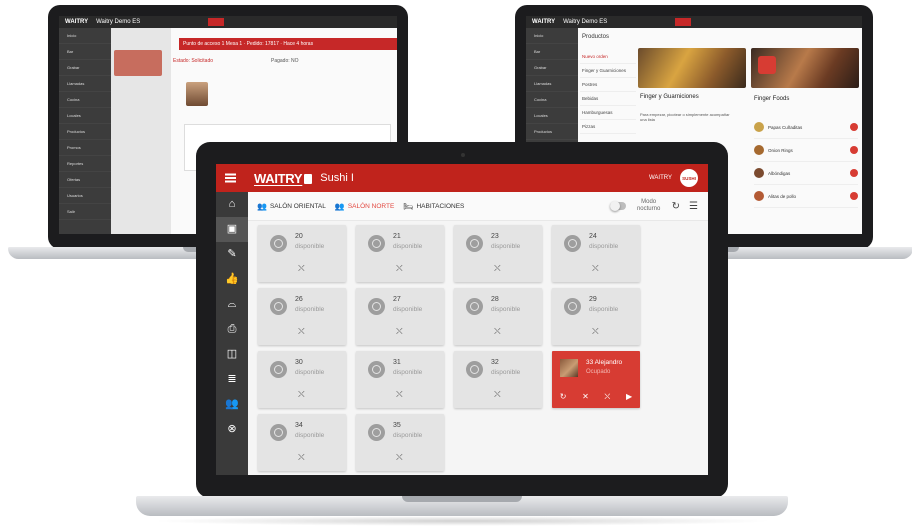  Describe the element at coordinates (433, 206) in the screenshot. I see `tab-habitaciones: 🛏 HABITACIONES` at that location.